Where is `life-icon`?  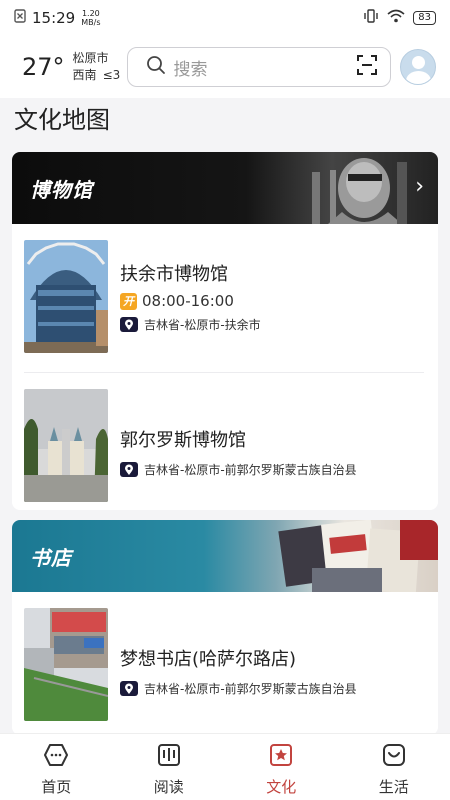 life-icon is located at coordinates (394, 757).